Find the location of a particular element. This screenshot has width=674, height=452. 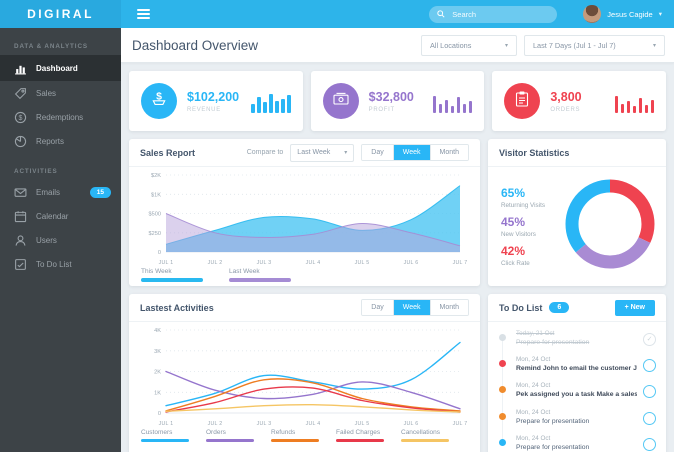

chevron-down-icon: ▾ is located at coordinates (346, 153).